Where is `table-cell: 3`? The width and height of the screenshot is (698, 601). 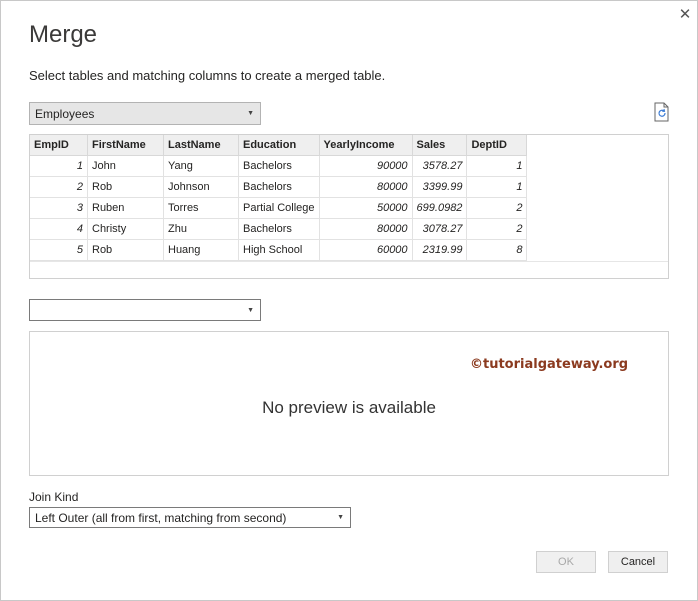 table-cell: 3 is located at coordinates (59, 208).